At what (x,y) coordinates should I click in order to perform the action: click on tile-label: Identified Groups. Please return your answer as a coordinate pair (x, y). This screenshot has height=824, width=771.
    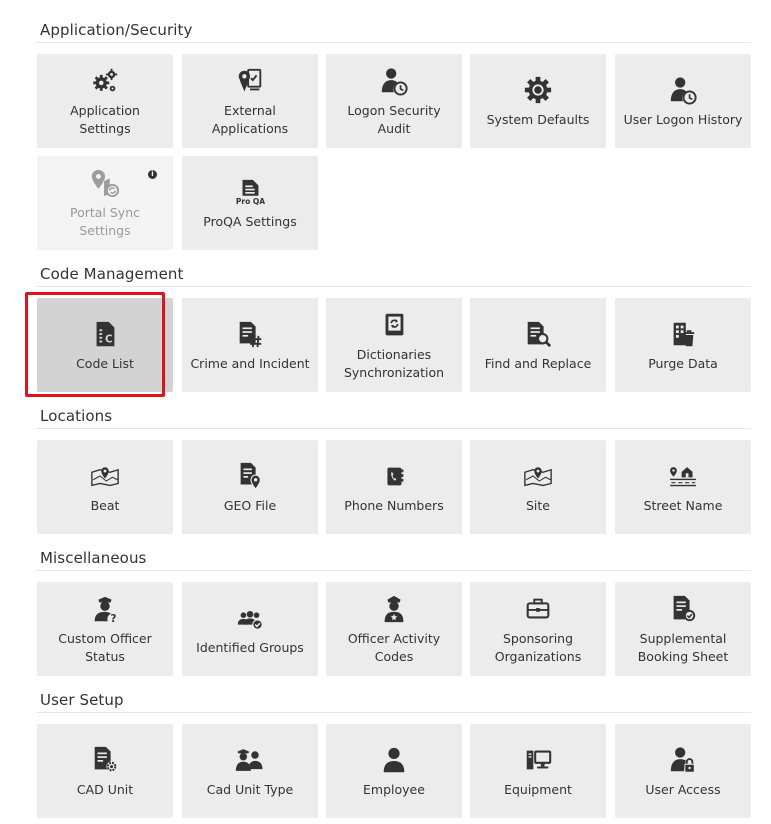
    Looking at the image, I should click on (250, 647).